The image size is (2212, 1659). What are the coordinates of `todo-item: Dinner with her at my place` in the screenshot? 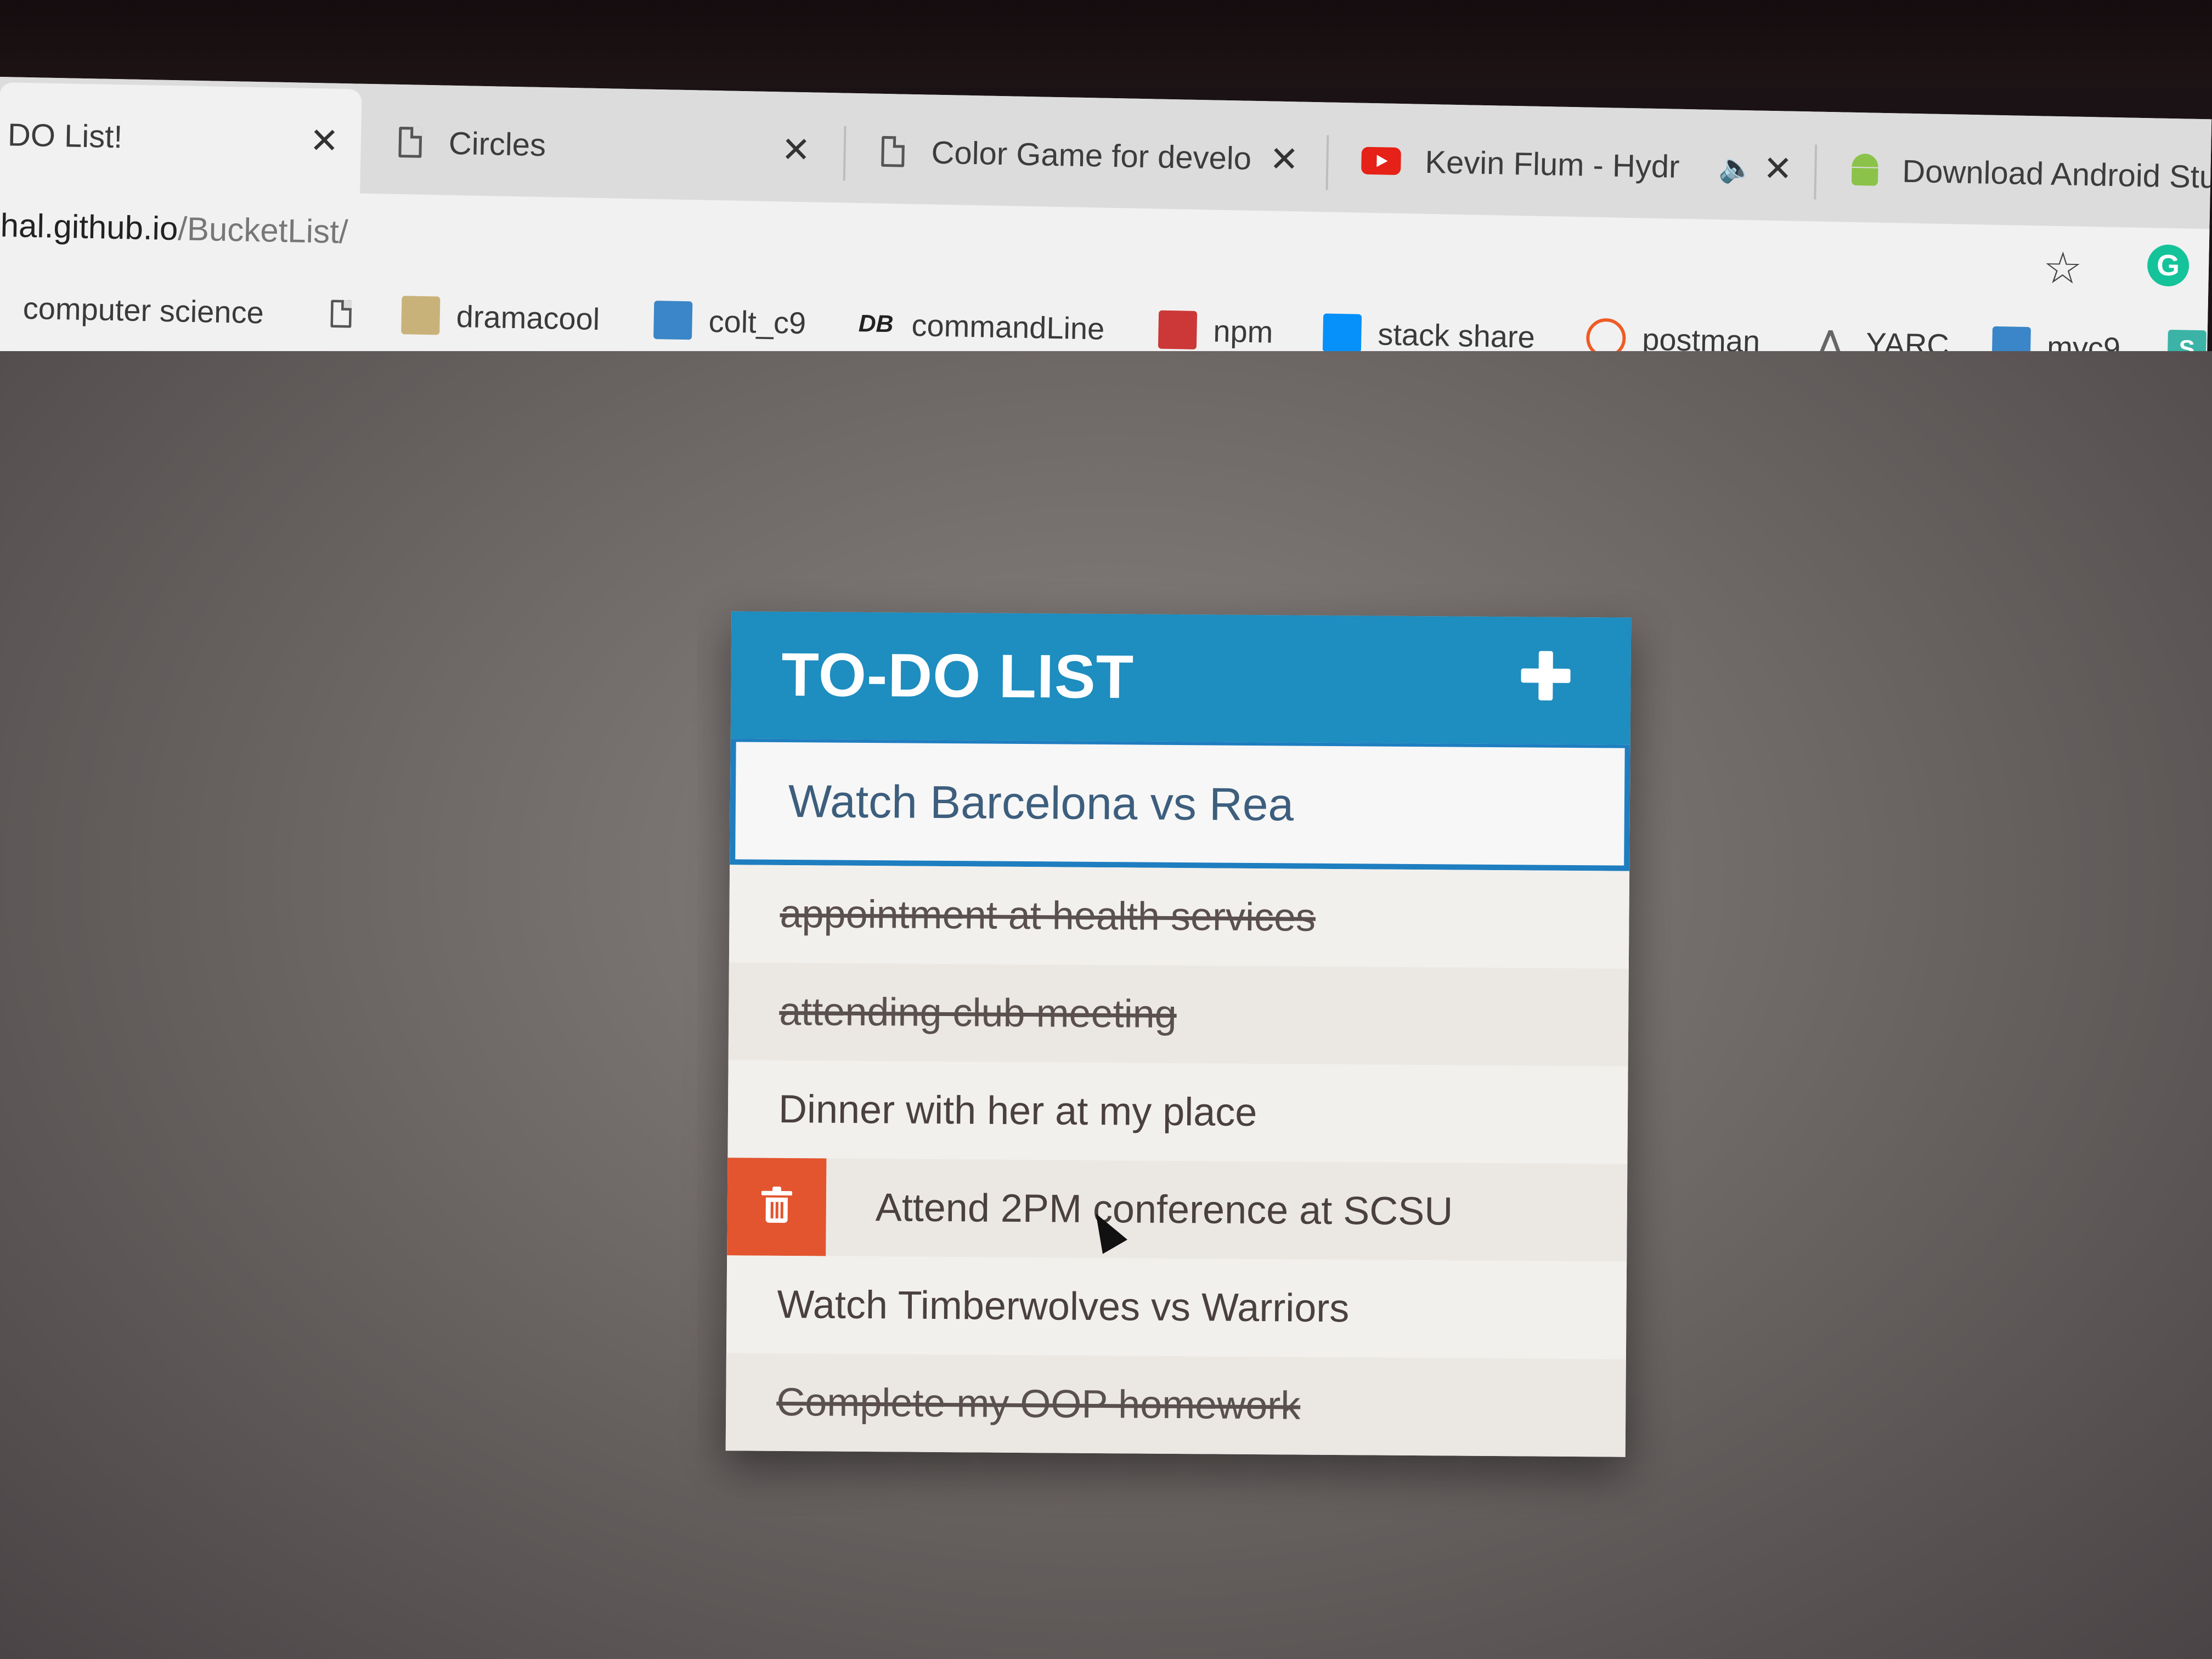 It's located at (1177, 1112).